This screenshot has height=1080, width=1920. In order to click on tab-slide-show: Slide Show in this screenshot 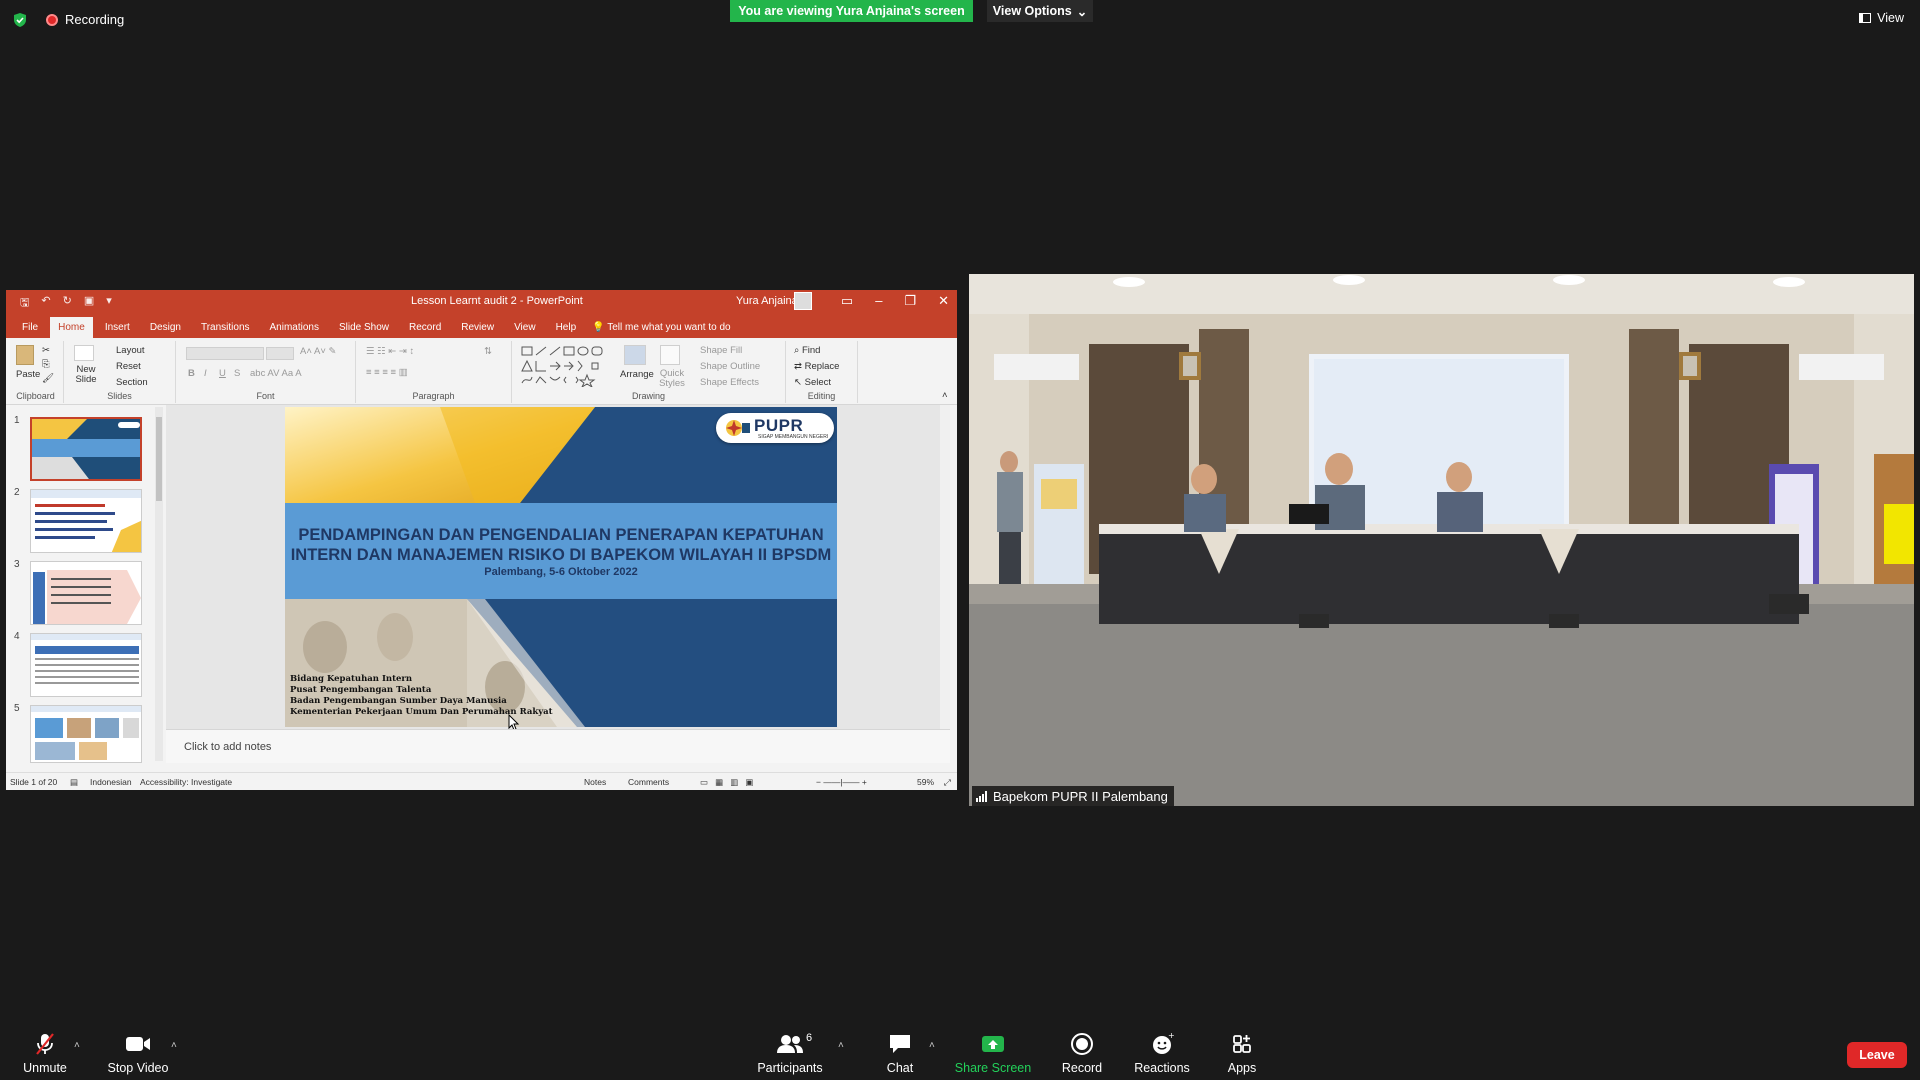, I will do `click(364, 327)`.